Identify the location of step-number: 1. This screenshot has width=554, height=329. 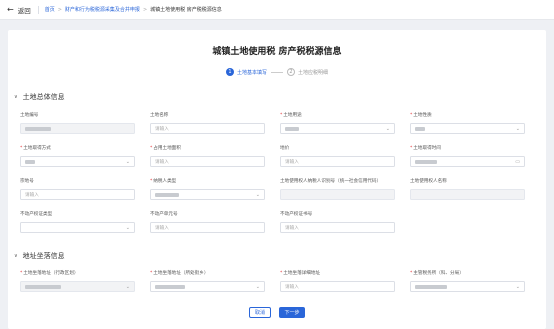
(229, 72).